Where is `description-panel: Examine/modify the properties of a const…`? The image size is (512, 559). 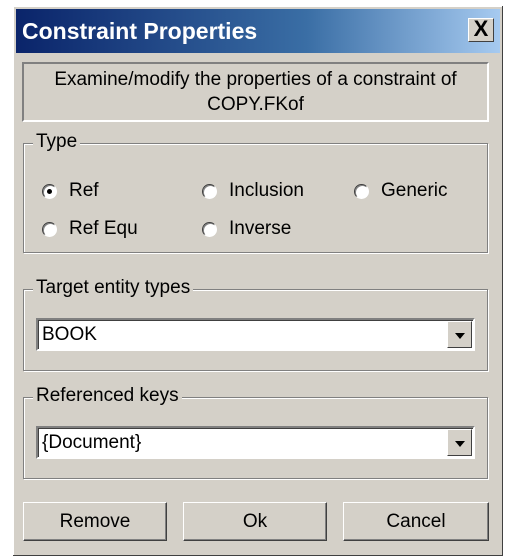 description-panel: Examine/modify the properties of a const… is located at coordinates (255, 92).